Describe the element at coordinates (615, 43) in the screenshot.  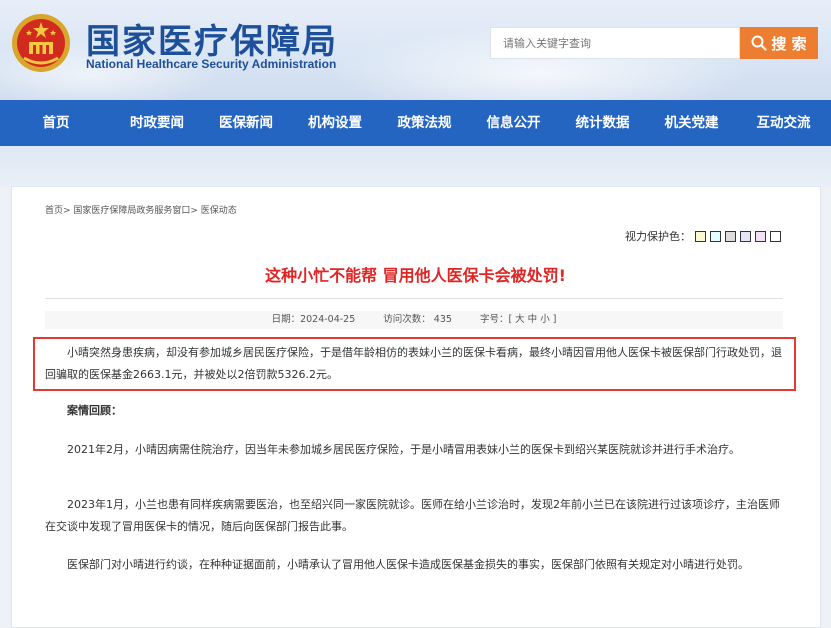
I see `search-input` at that location.